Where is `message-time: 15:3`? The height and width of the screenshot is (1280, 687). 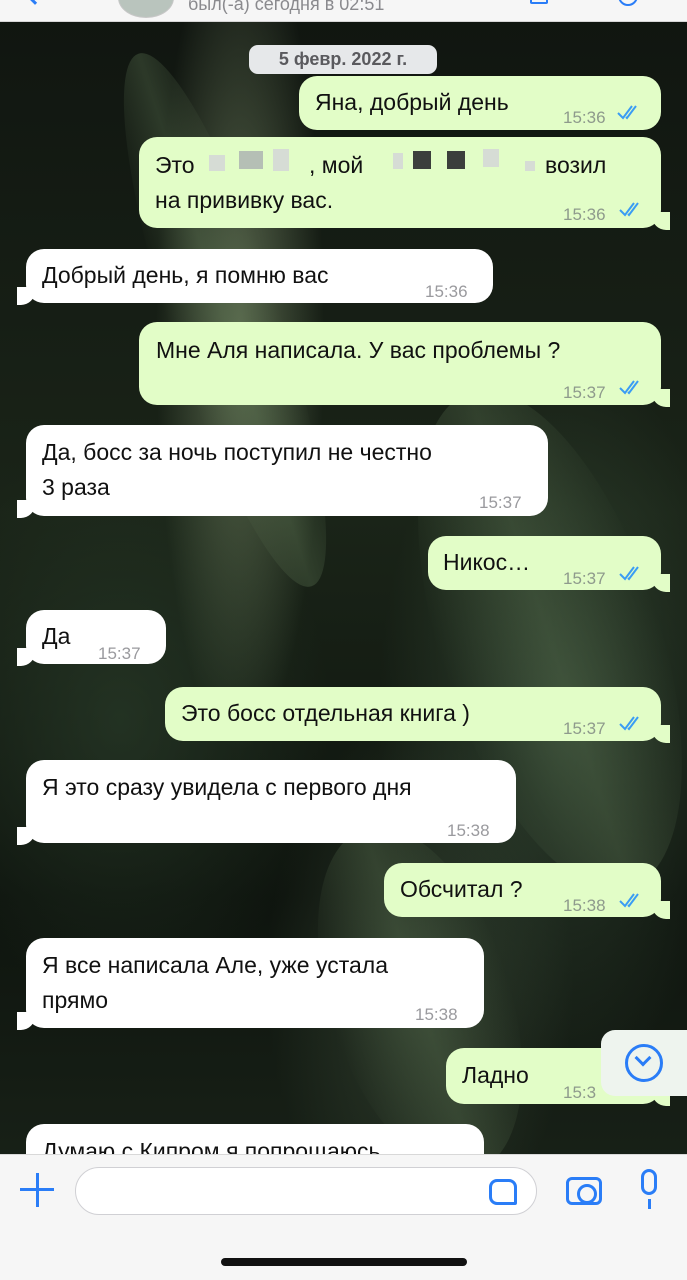
message-time: 15:3 is located at coordinates (580, 1092).